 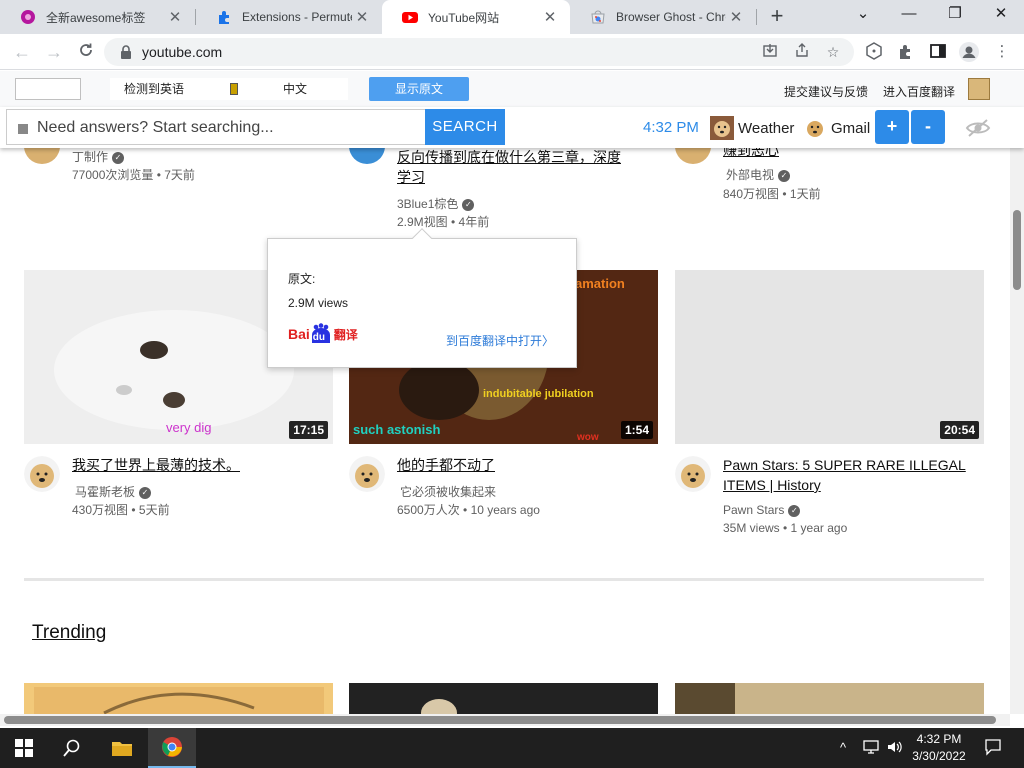 I want to click on video-title: 他的手都不动了, so click(x=446, y=465).